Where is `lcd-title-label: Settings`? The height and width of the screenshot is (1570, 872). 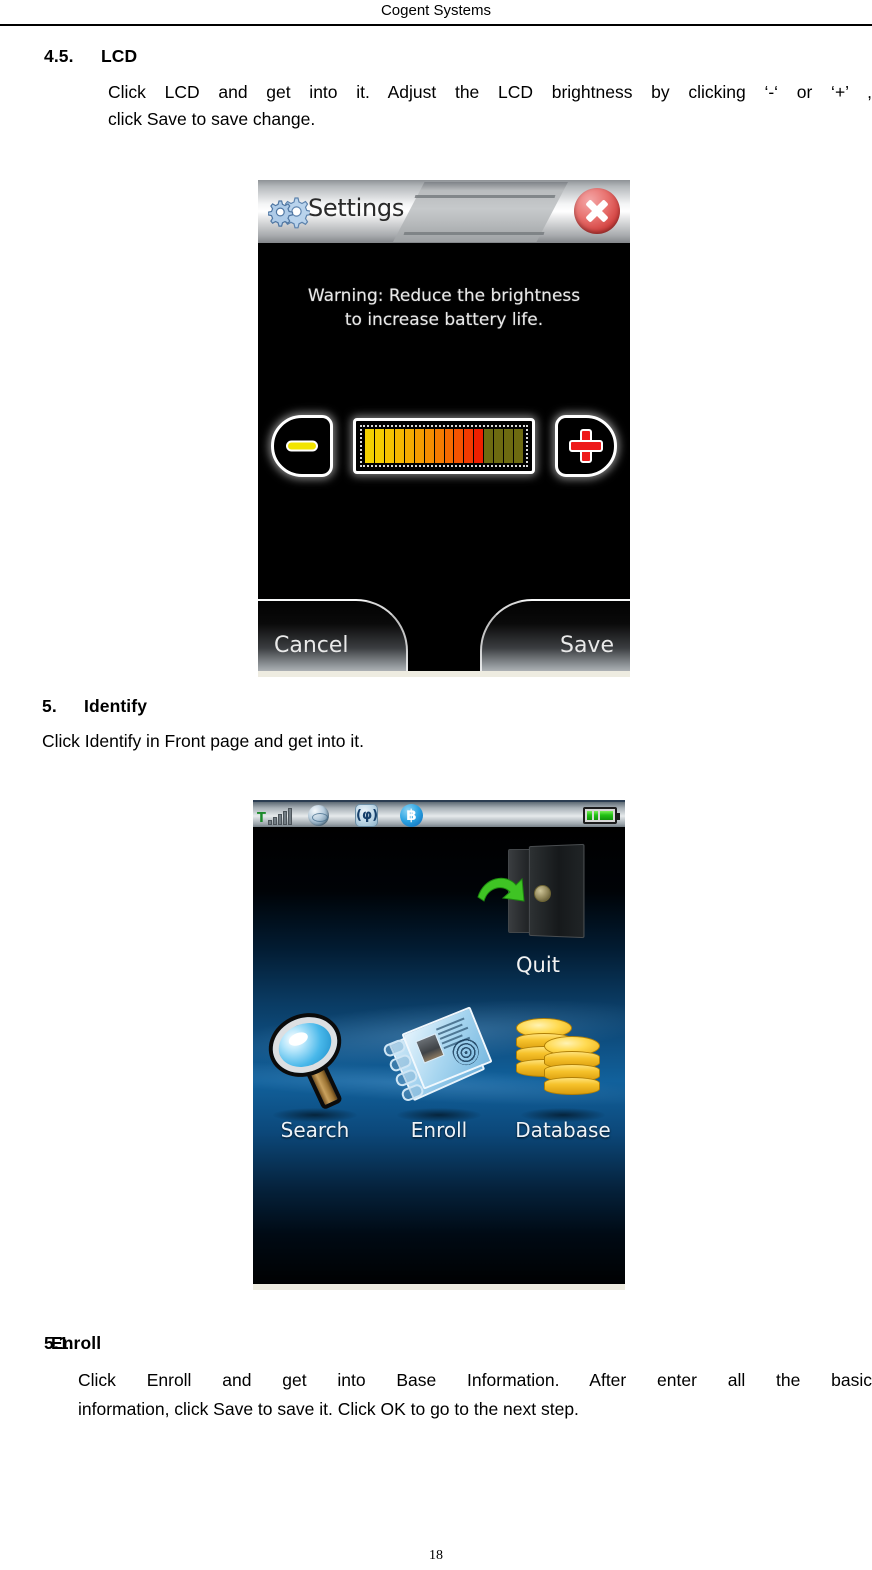 lcd-title-label: Settings is located at coordinates (356, 208).